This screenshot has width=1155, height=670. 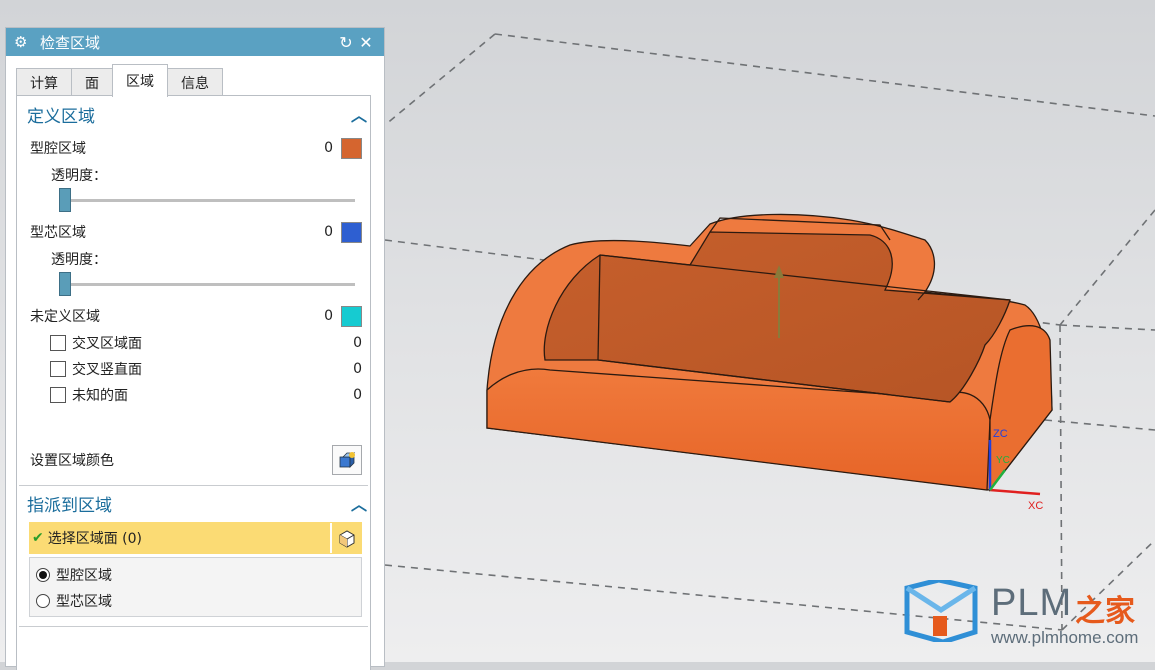 I want to click on cavity-region-label: 型腔区域, so click(x=58, y=149).